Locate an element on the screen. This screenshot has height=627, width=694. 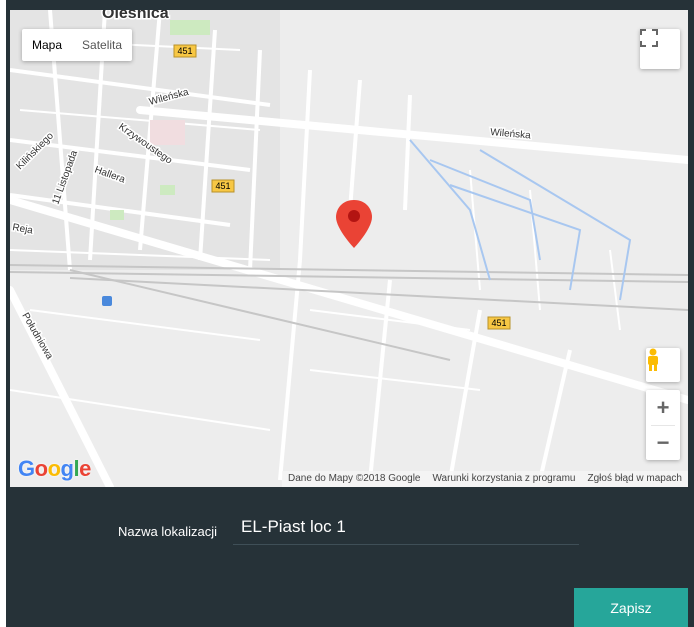
zoom-in-button: + is located at coordinates (663, 408).